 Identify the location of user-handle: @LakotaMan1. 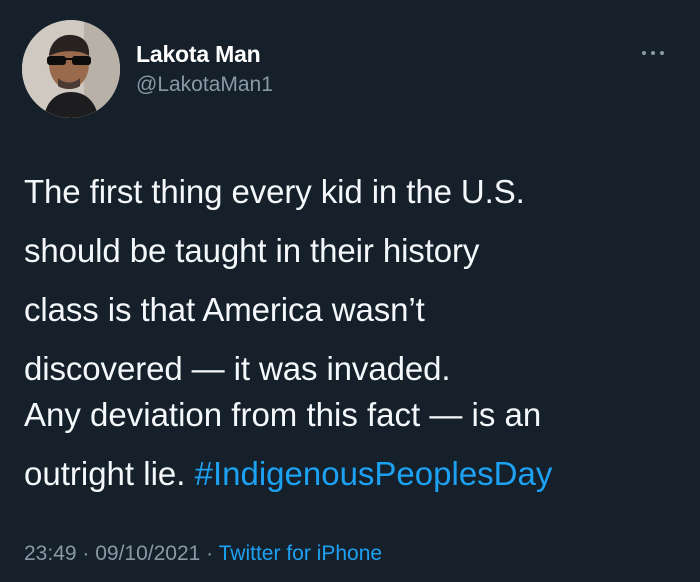
(204, 85).